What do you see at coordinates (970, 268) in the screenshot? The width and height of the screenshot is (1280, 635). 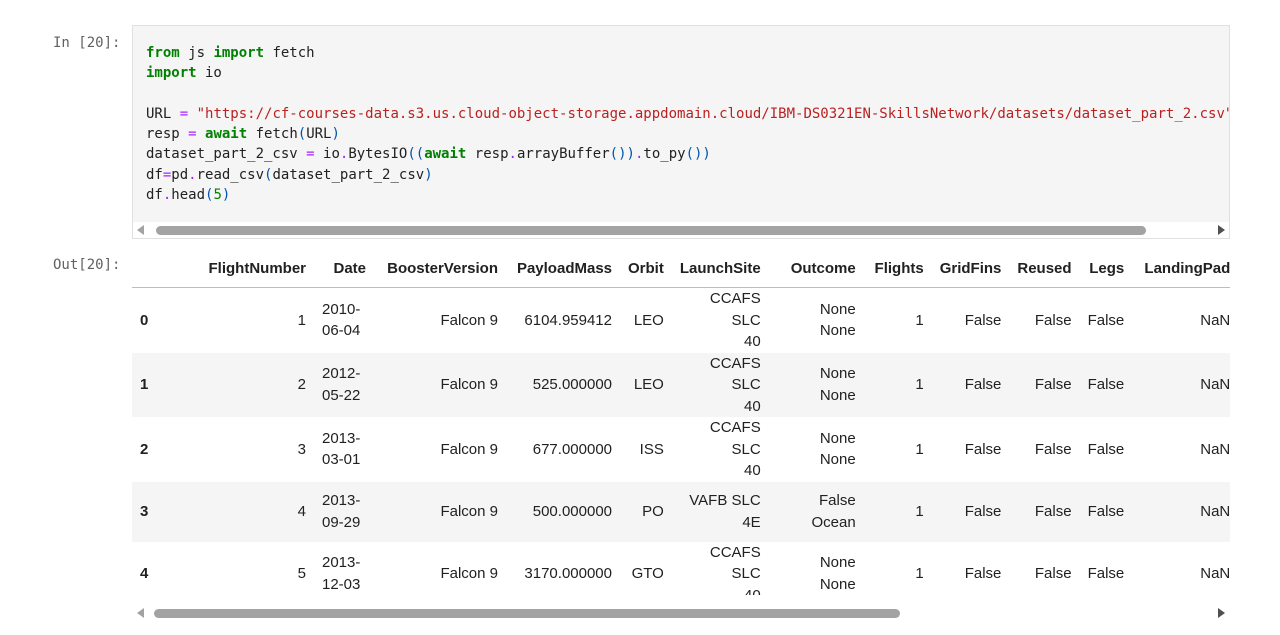 I see `column-header: GridFins` at bounding box center [970, 268].